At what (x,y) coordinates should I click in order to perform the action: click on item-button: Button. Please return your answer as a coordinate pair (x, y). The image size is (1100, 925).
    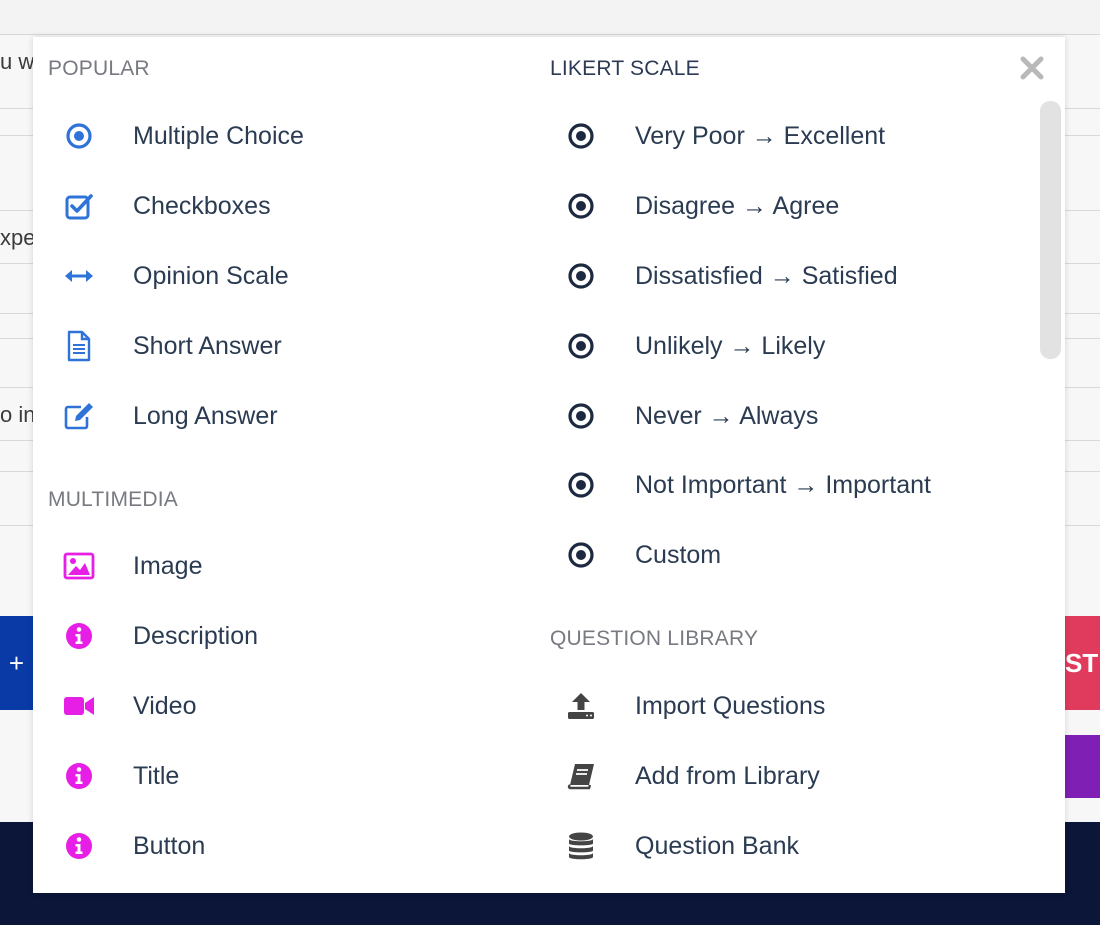
    Looking at the image, I should click on (133, 846).